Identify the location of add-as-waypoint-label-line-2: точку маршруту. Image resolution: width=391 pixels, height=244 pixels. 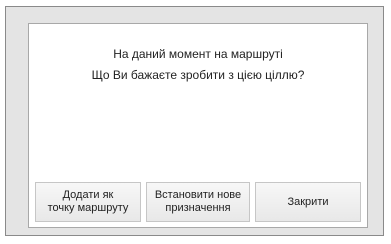
(88, 208).